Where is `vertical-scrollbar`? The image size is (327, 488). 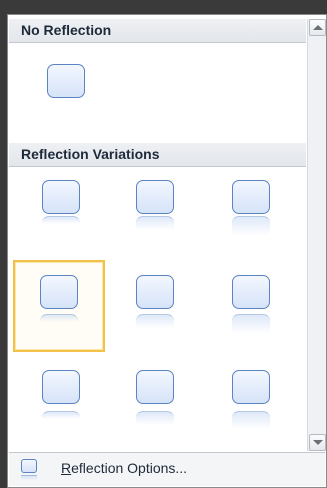
vertical-scrollbar is located at coordinates (316, 235).